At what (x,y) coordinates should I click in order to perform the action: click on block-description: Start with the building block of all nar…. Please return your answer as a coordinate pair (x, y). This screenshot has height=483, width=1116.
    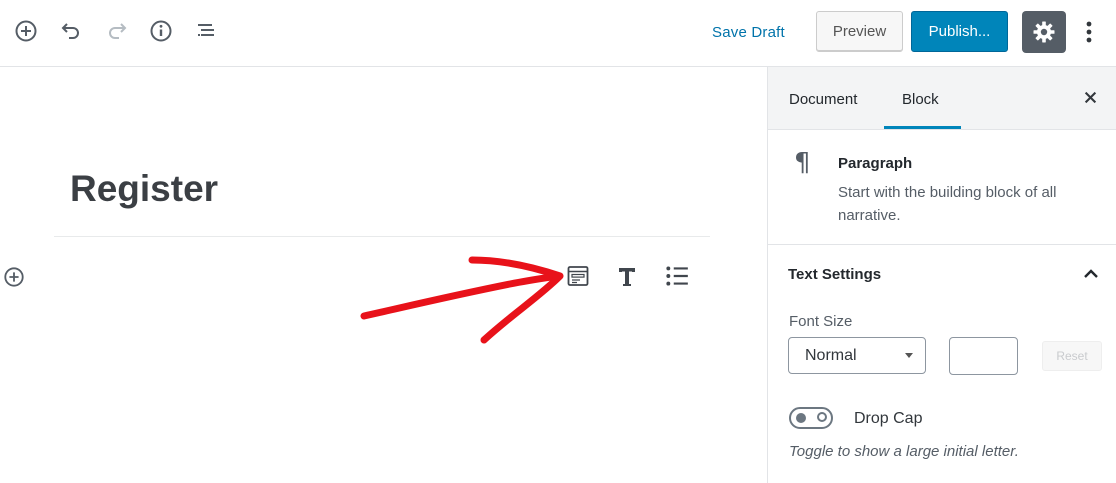
    Looking at the image, I should click on (947, 204).